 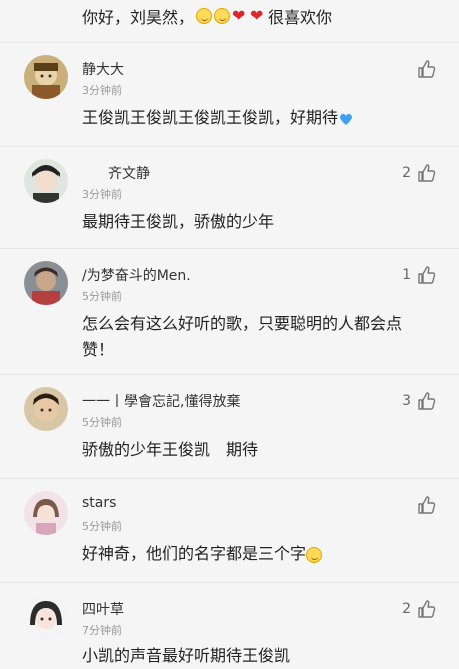 I want to click on top-comment-content: 你好，刘昊然， ❤ ❤ 很喜欢你, so click(x=207, y=16).